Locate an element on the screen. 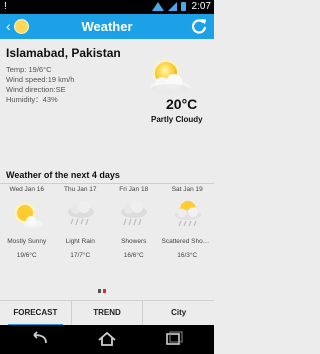 This screenshot has height=354, width=320. forecast-temperature: 17/7°C is located at coordinates (80, 255).